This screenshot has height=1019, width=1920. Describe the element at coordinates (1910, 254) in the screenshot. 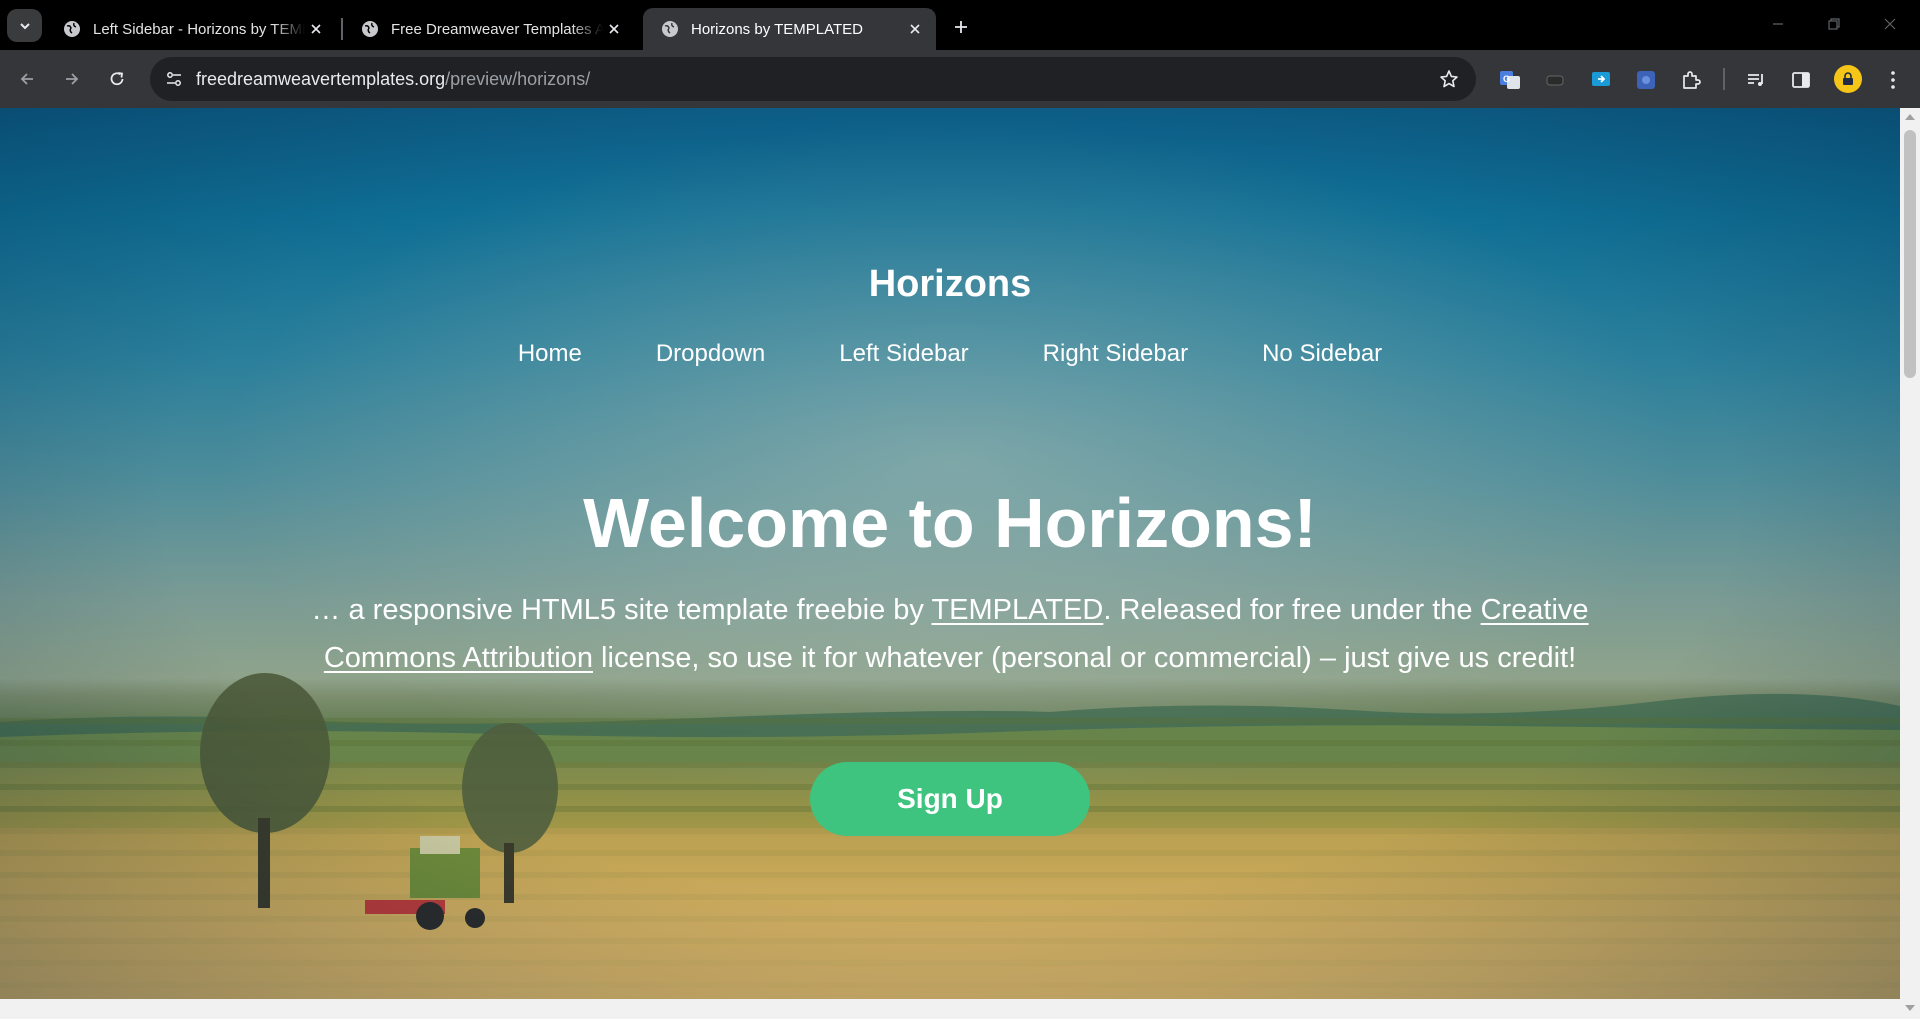

I see `scrollbar-thumb` at that location.